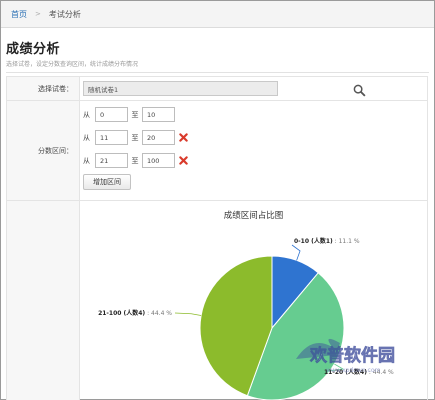  What do you see at coordinates (253, 137) in the screenshot?
I see `range-item-2: 从 11 至 20` at bounding box center [253, 137].